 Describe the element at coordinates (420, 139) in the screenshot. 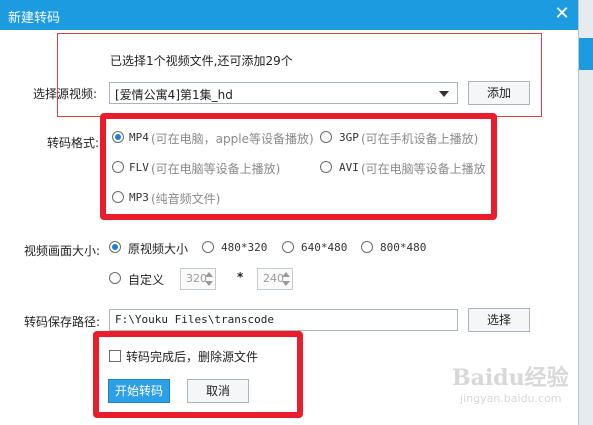

I see `format-option-3gp-desc: (可在手机设备上播放)` at that location.